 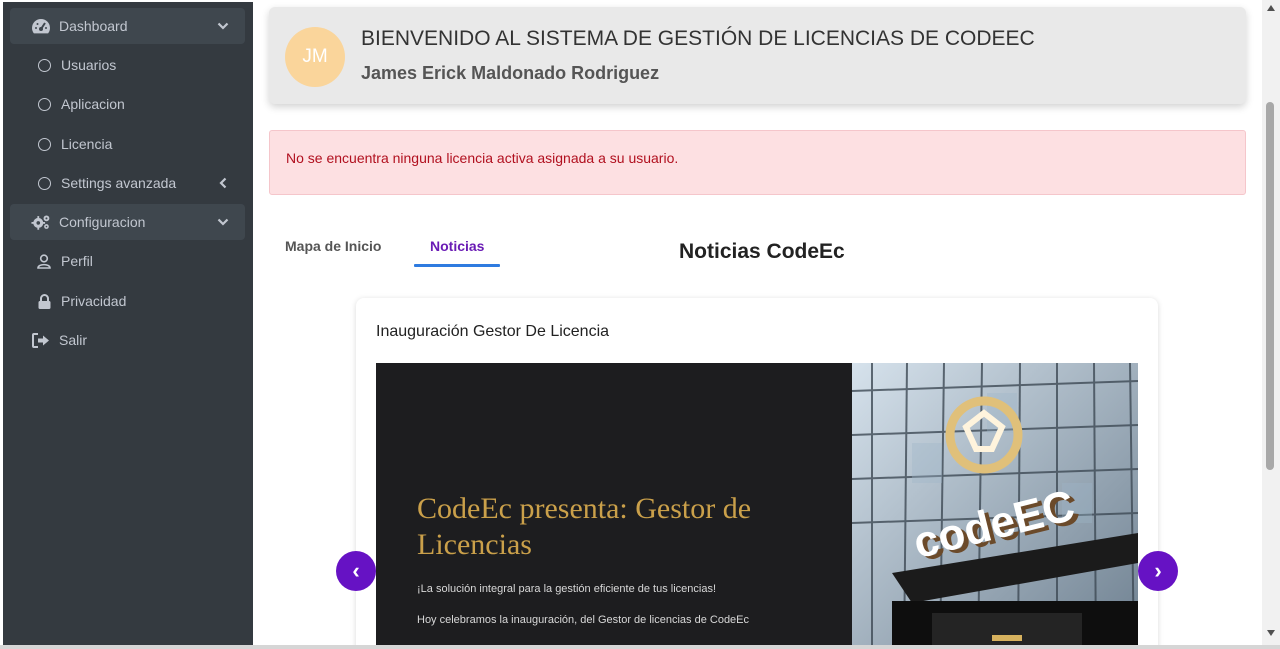 I want to click on sidebar-item-label: Salir, so click(x=73, y=340).